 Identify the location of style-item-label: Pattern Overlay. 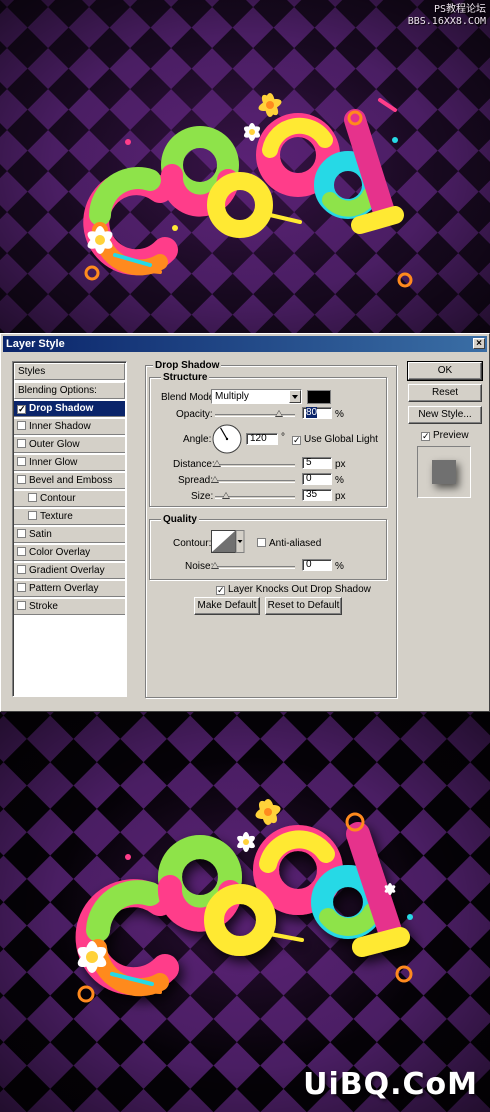
(64, 588).